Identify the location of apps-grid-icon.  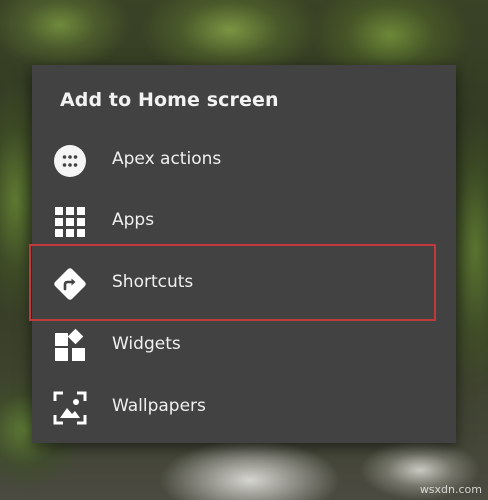
(70, 222).